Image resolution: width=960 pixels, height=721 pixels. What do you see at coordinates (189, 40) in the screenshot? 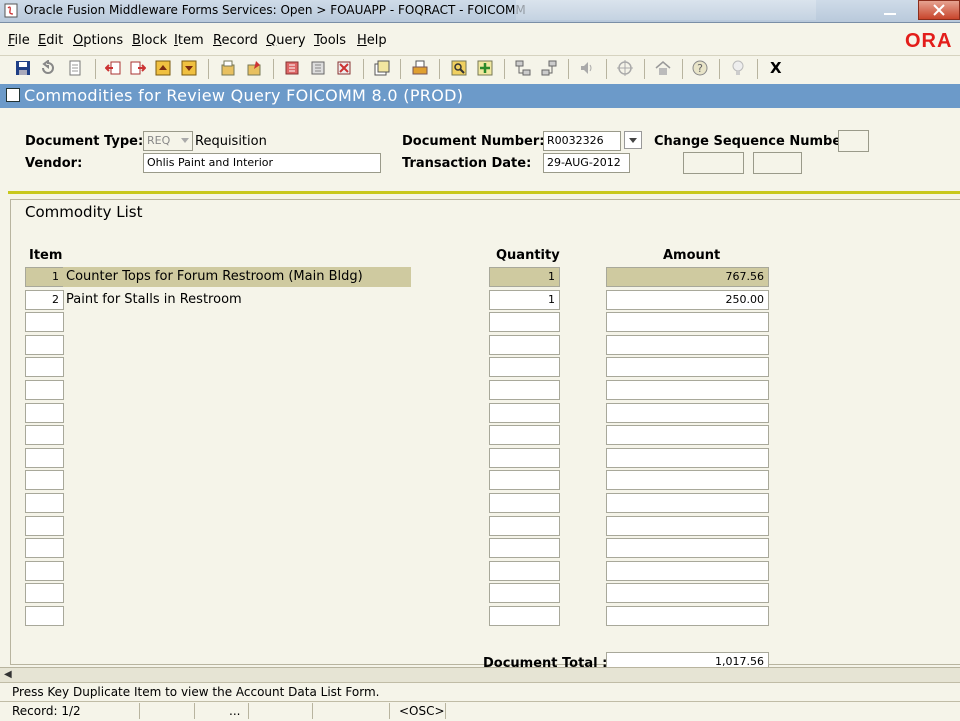
I see `menu-item: Item` at bounding box center [189, 40].